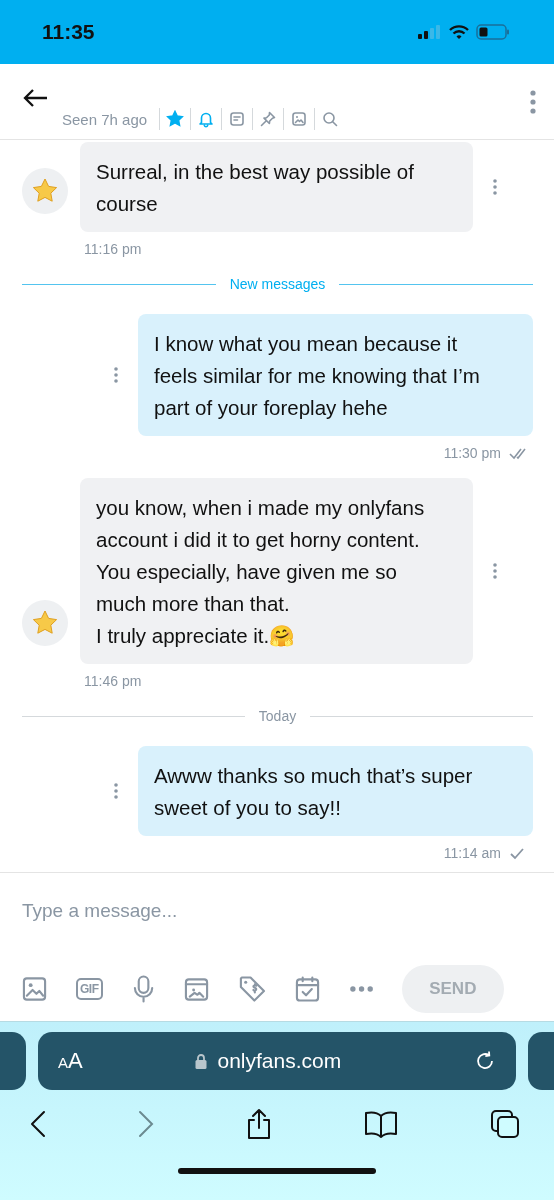 This screenshot has height=1200, width=554. What do you see at coordinates (252, 989) in the screenshot?
I see `price-tag-icon` at bounding box center [252, 989].